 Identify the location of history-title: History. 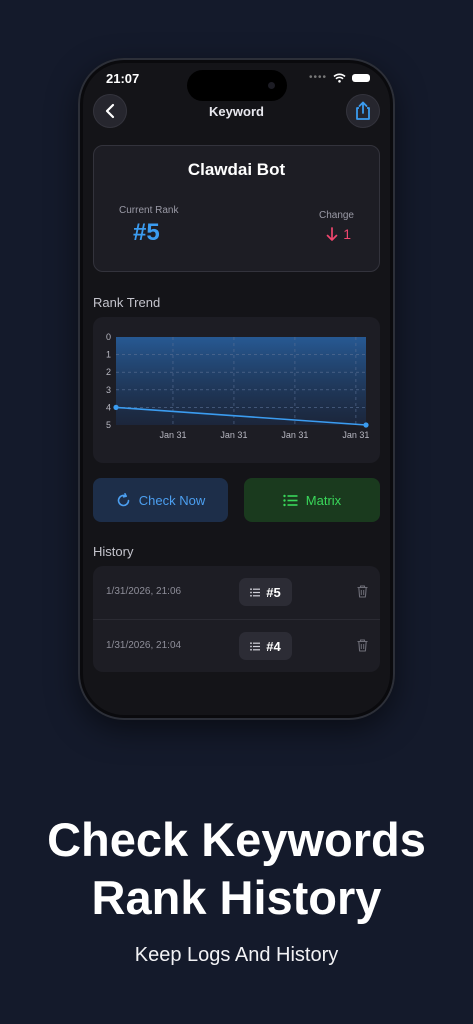
(113, 551).